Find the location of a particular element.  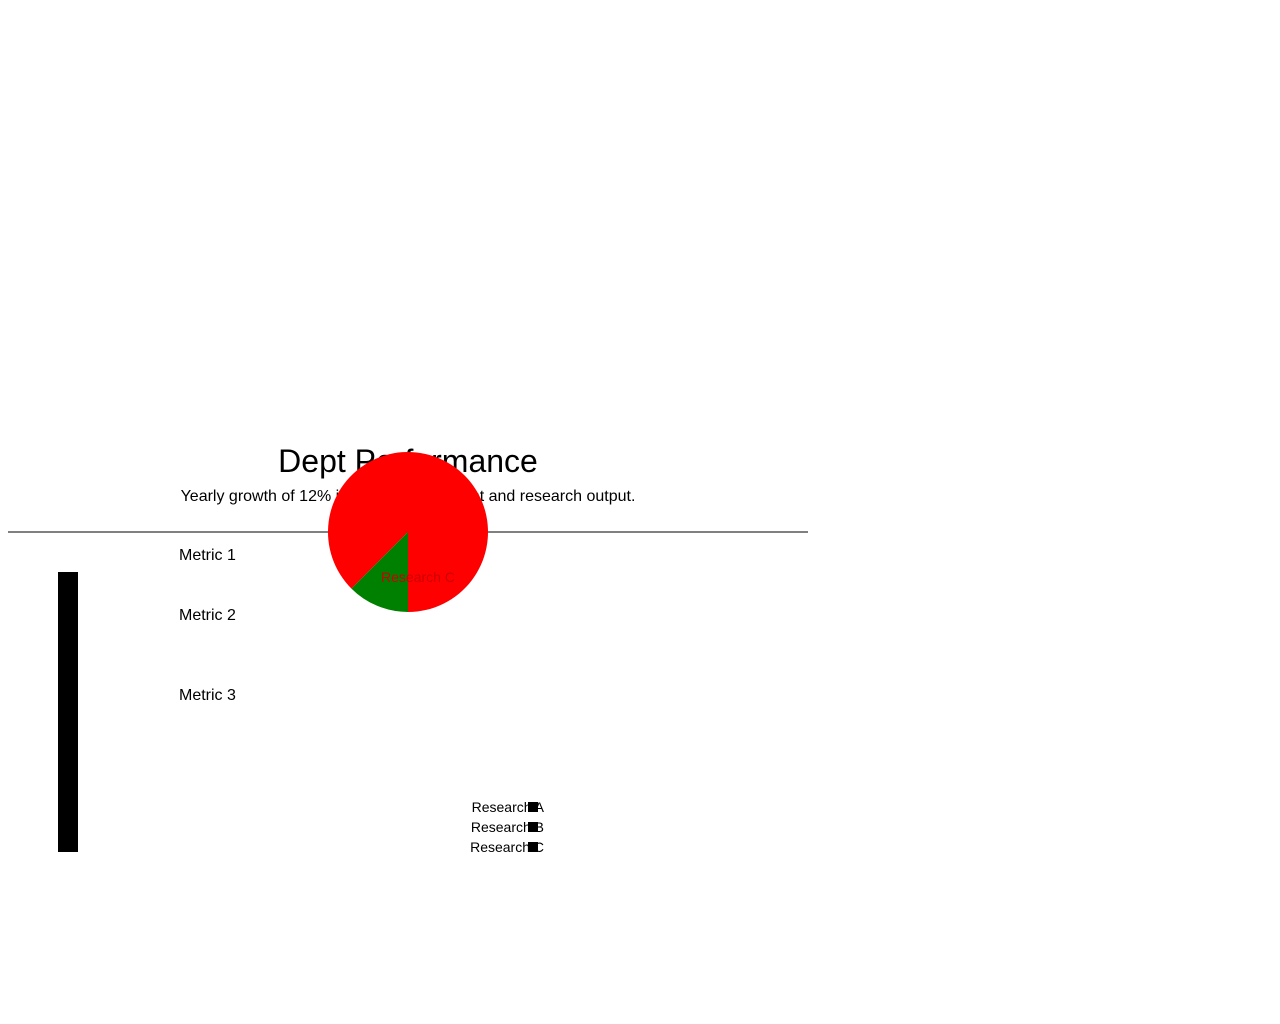

legend-item: Research C is located at coordinates (510, 848).